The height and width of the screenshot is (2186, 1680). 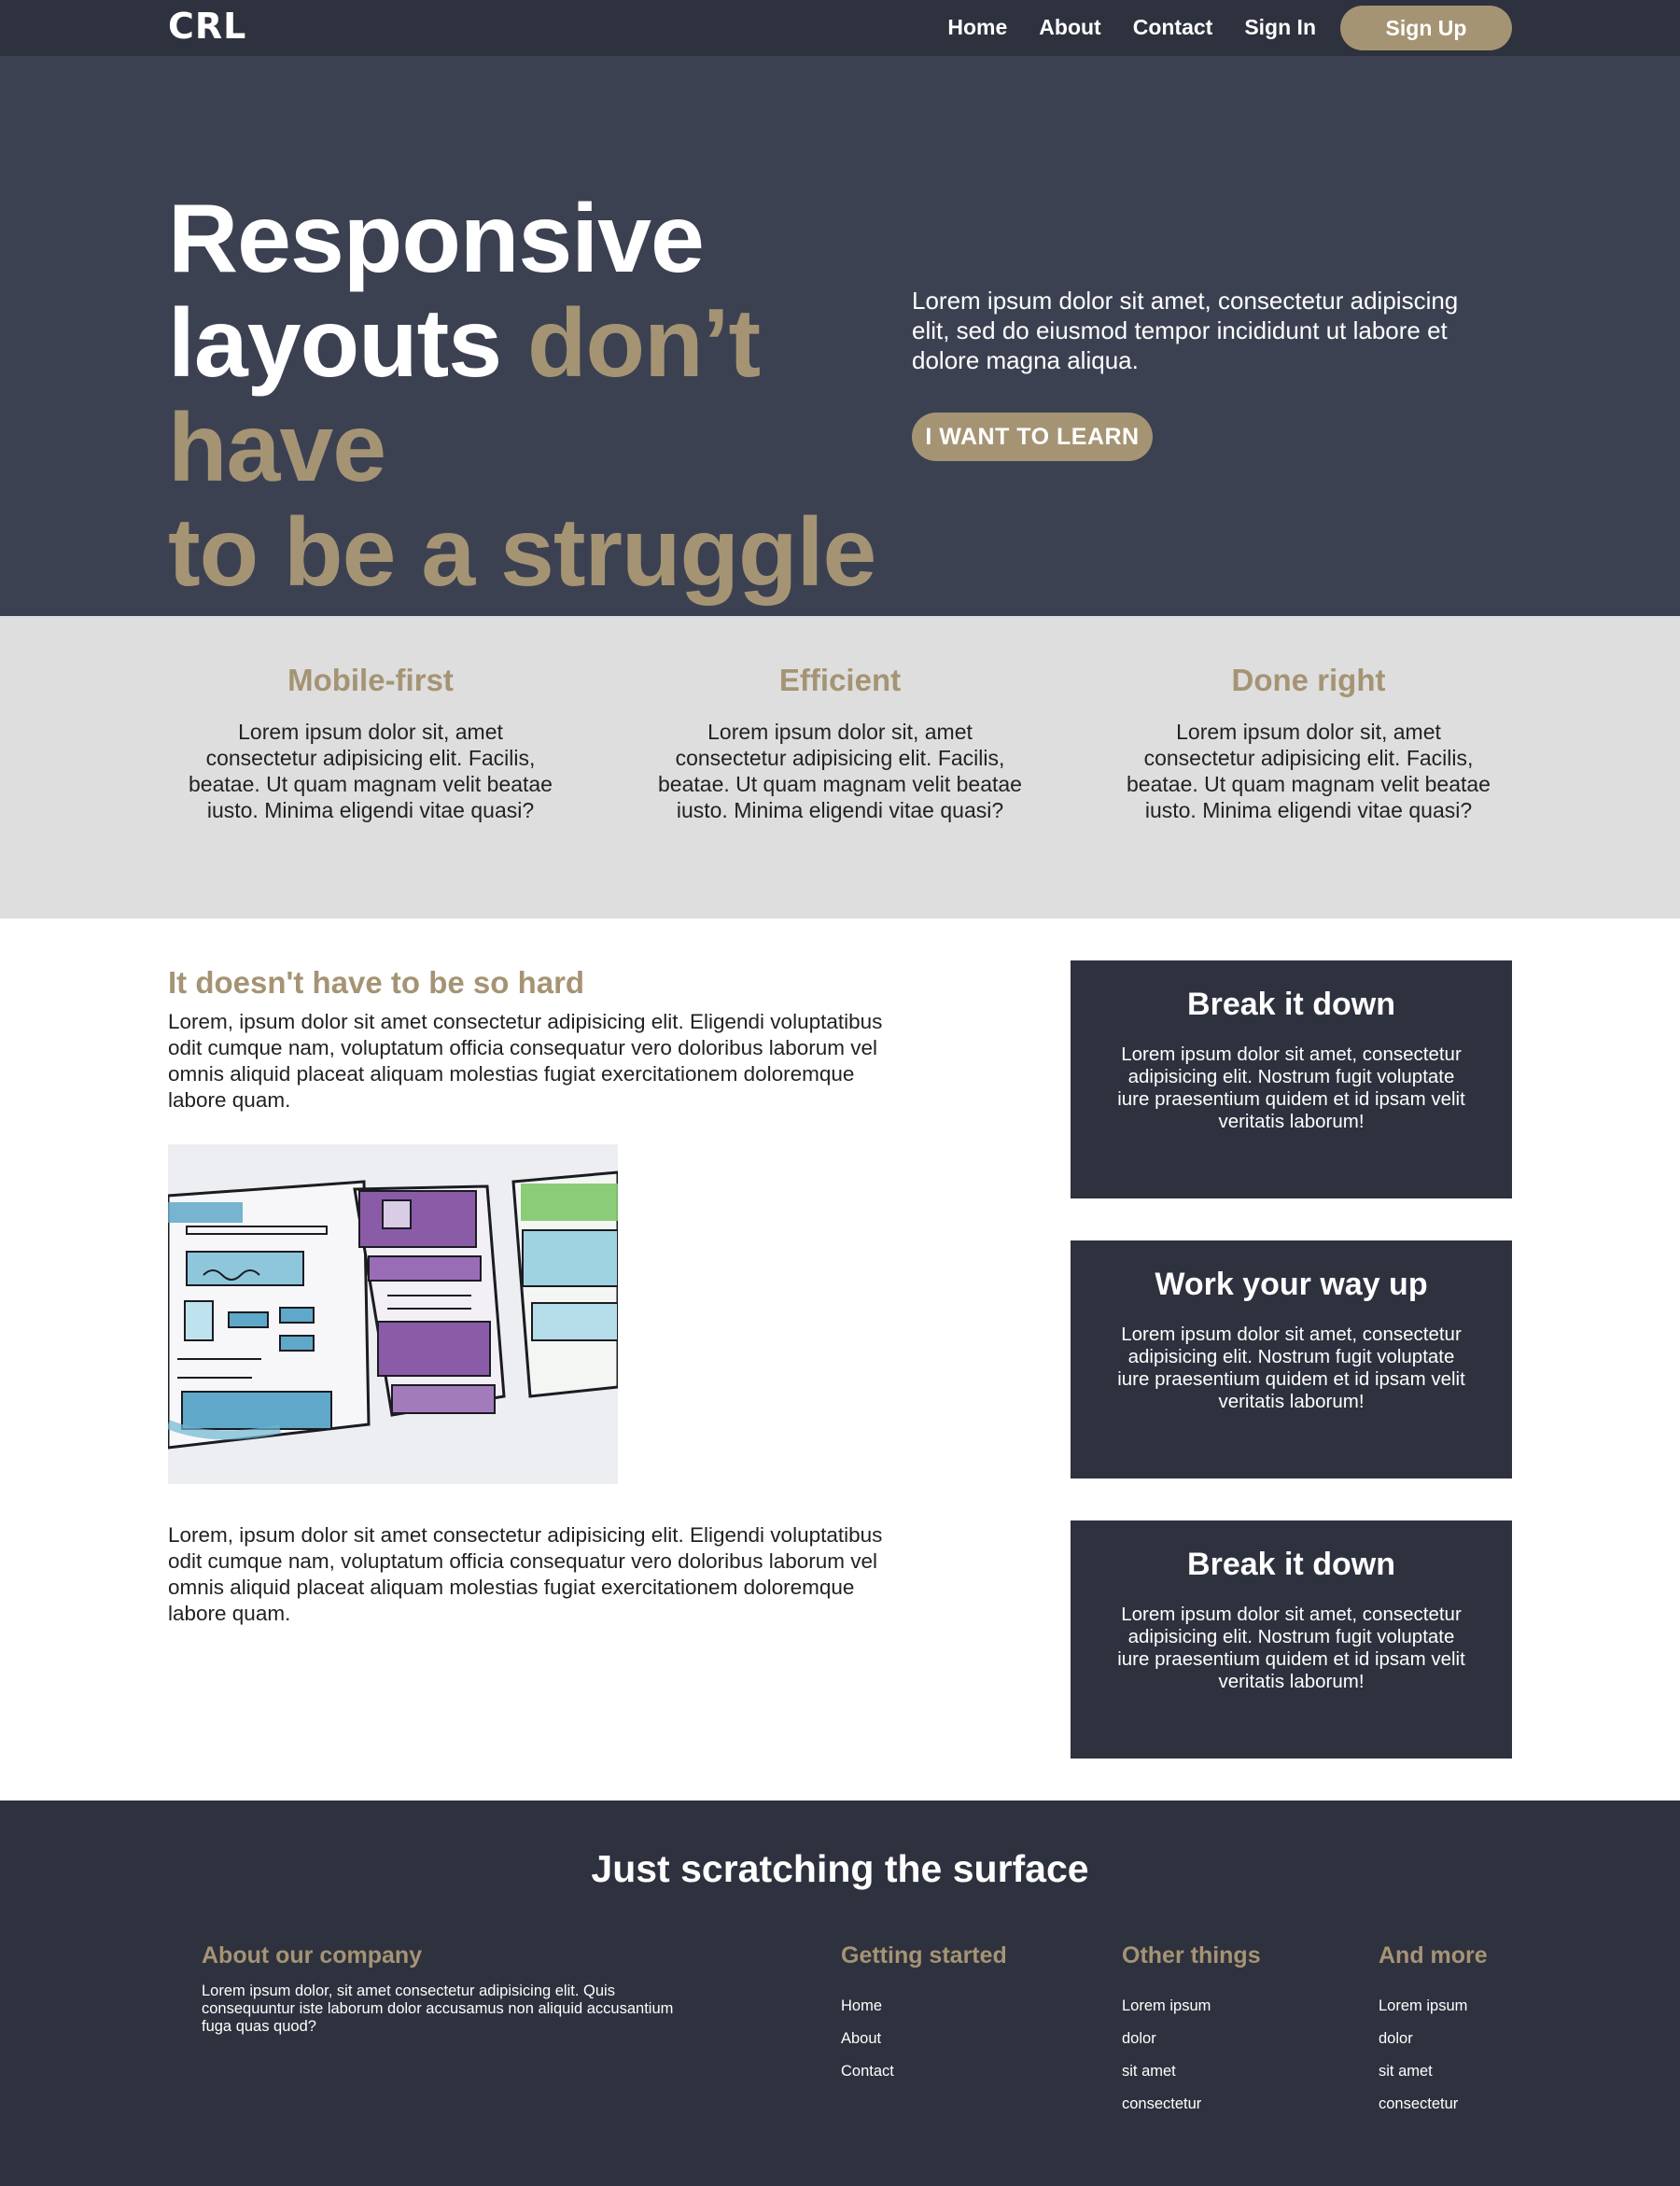 I want to click on logo: CRL, so click(x=207, y=26).